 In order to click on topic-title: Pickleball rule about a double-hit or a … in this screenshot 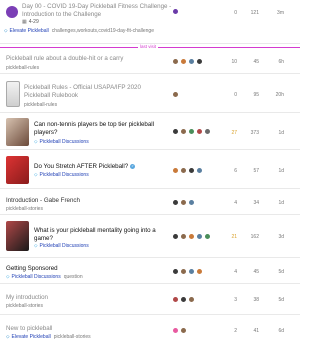, I will do `click(81, 59)`.